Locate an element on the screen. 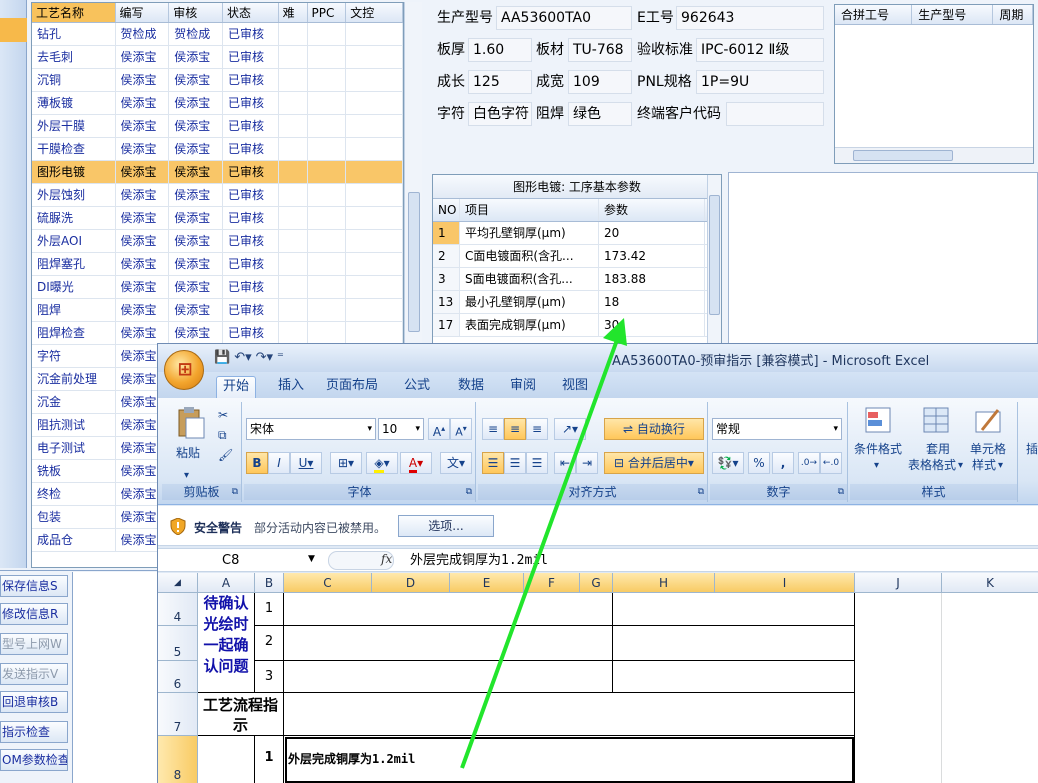 The image size is (1038, 783). row-header-5: 5 is located at coordinates (178, 643).